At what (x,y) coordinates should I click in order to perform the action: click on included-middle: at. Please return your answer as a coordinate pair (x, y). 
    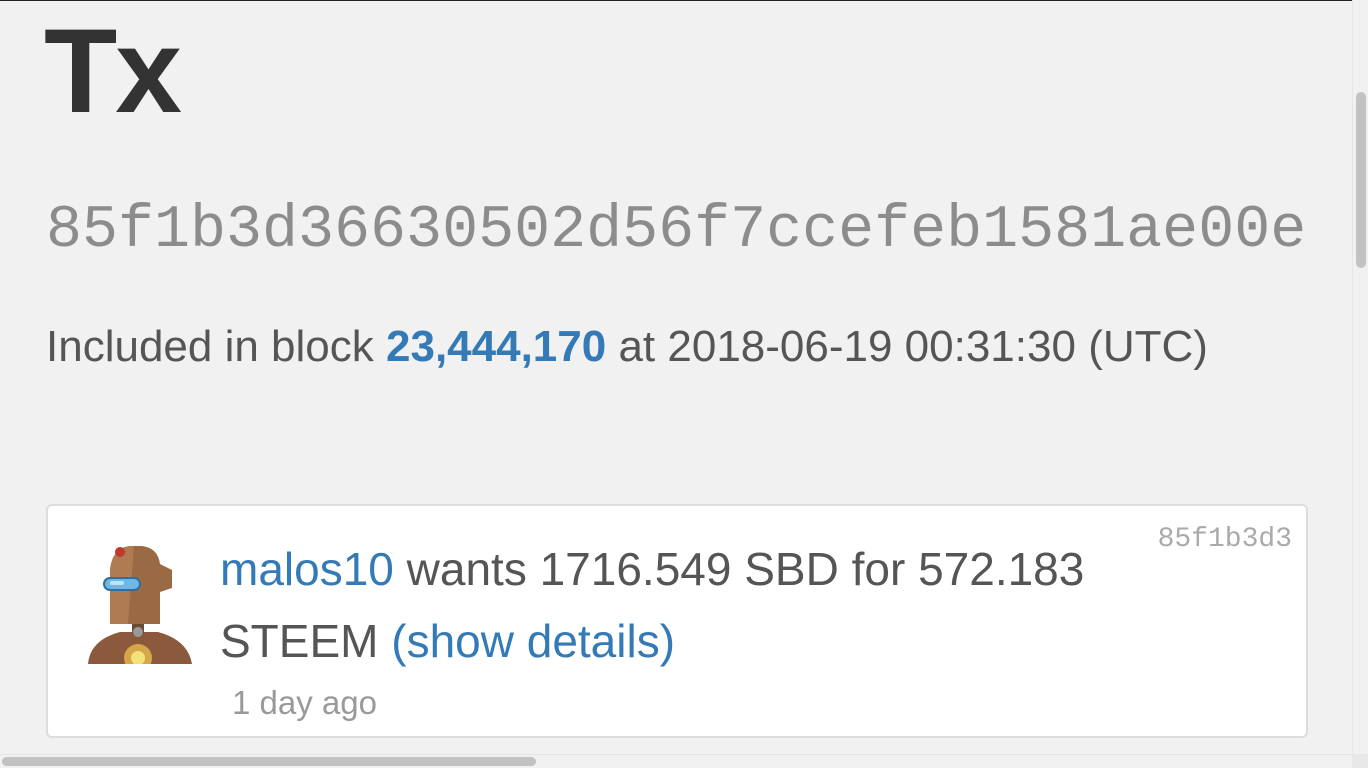
    Looking at the image, I should click on (637, 346).